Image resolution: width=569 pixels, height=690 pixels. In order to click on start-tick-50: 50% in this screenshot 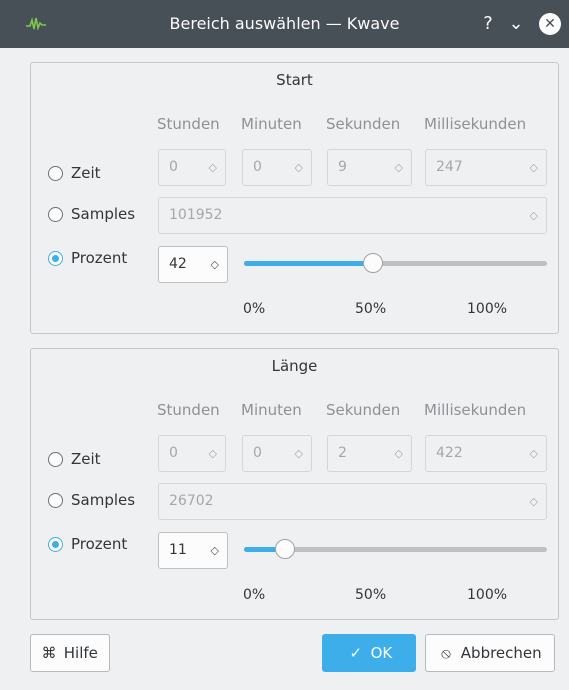, I will do `click(371, 309)`.